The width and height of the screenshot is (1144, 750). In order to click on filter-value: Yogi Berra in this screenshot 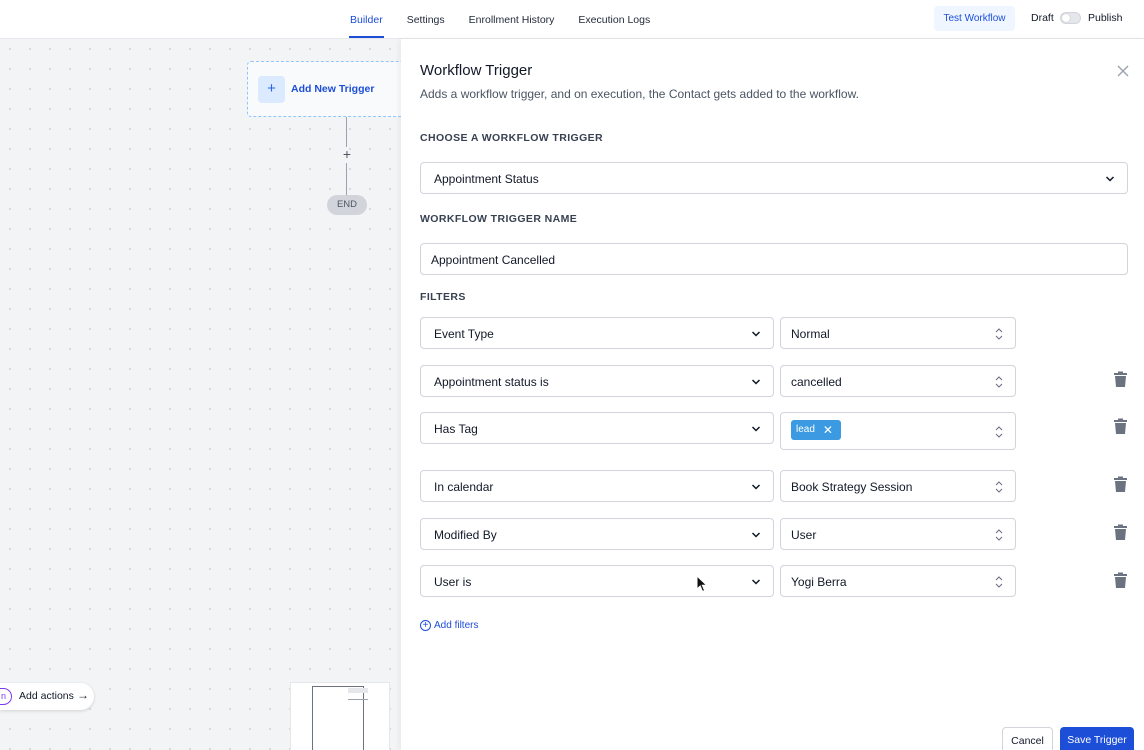, I will do `click(819, 582)`.